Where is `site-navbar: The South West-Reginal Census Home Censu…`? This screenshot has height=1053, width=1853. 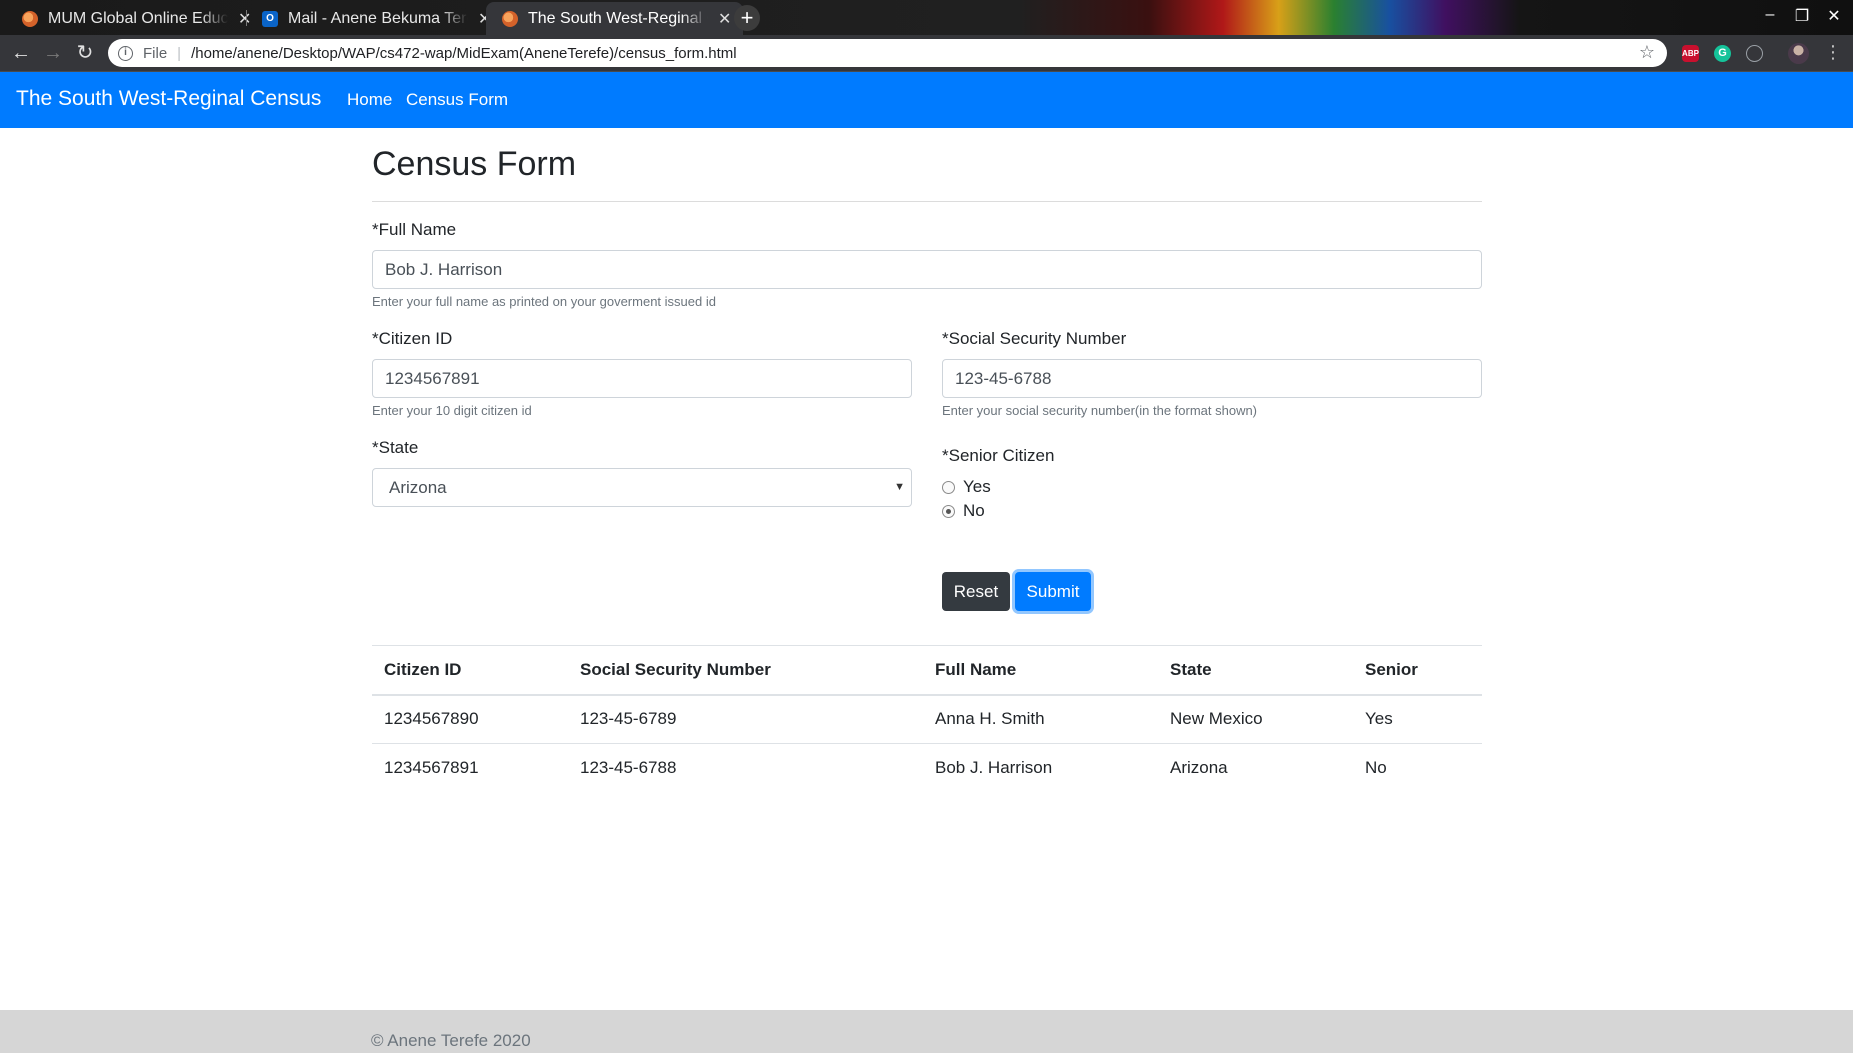 site-navbar: The South West-Reginal Census Home Censu… is located at coordinates (926, 100).